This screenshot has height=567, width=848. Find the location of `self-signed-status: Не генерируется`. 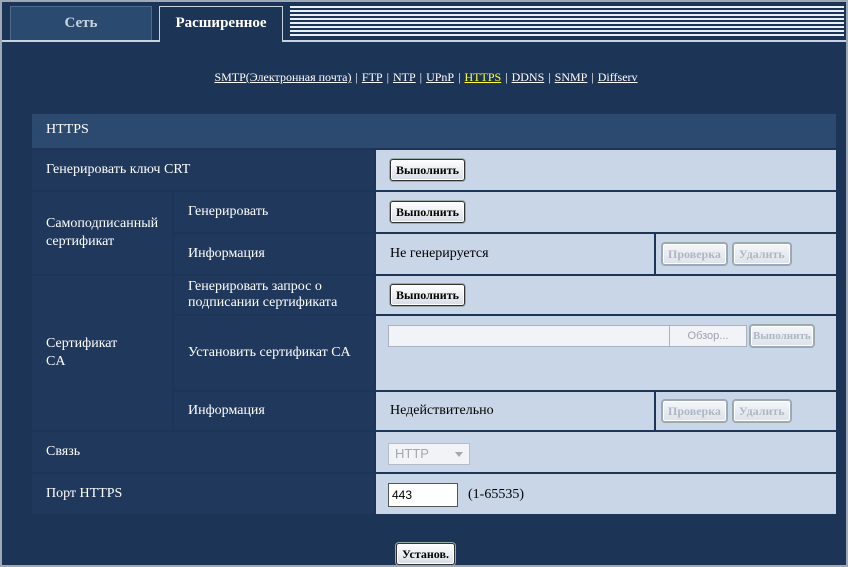

self-signed-status: Не генерируется is located at coordinates (439, 253).